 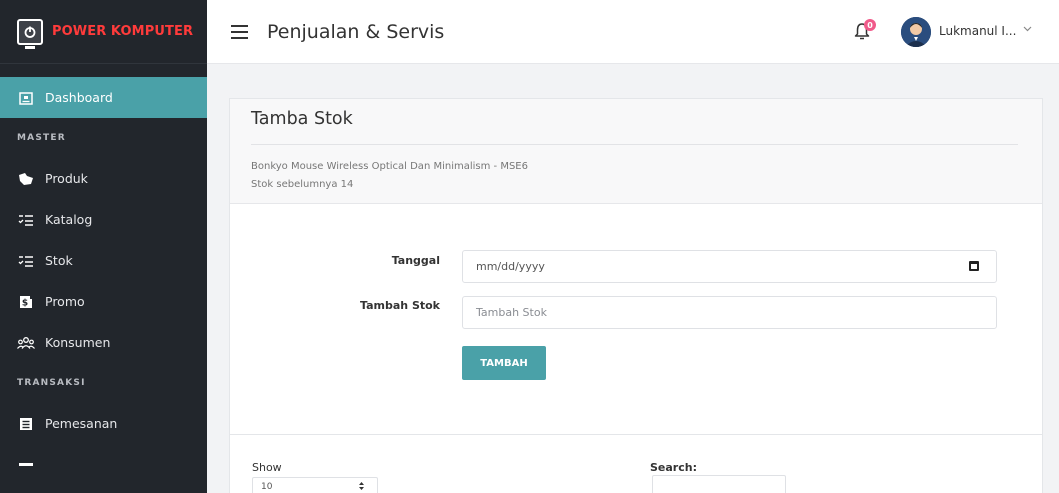 What do you see at coordinates (400, 305) in the screenshot?
I see `stock-label: Tambah Stok` at bounding box center [400, 305].